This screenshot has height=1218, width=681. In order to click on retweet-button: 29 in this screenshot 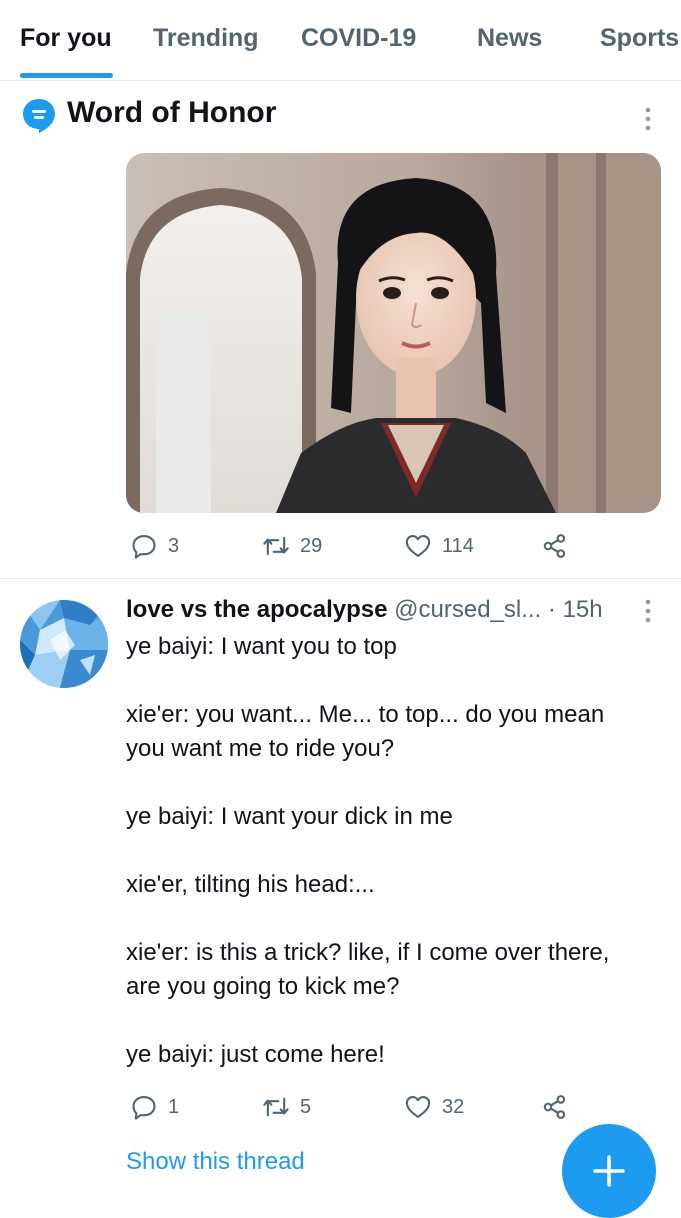, I will do `click(292, 546)`.